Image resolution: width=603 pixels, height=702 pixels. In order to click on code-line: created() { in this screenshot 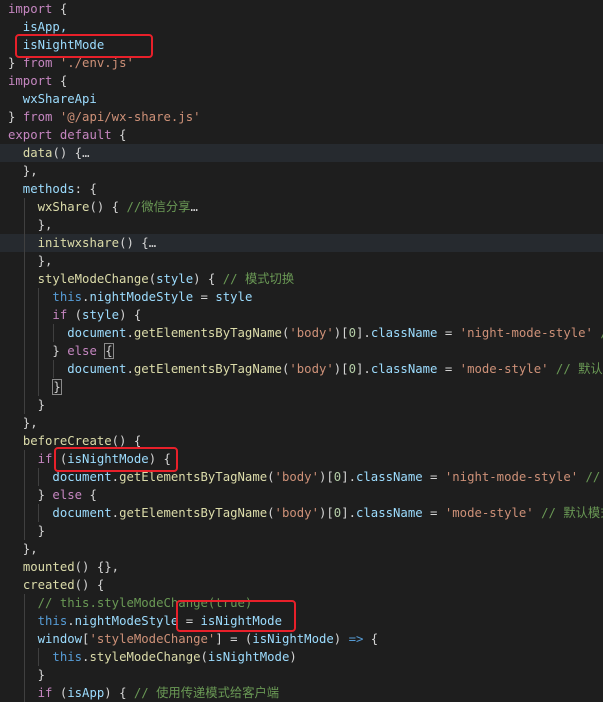, I will do `click(301, 585)`.